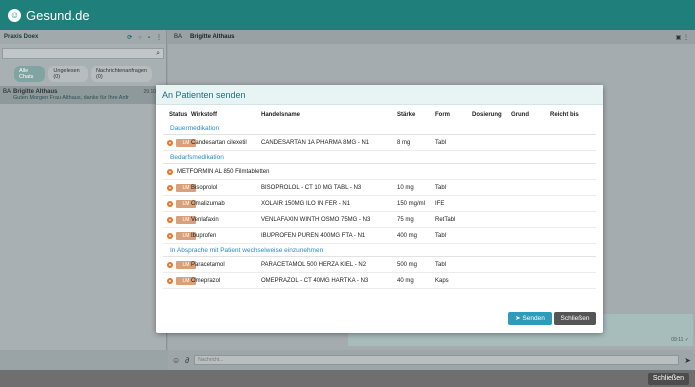 The height and width of the screenshot is (387, 695). What do you see at coordinates (30, 74) in the screenshot?
I see `filter-all-chats: Alle Chats` at bounding box center [30, 74].